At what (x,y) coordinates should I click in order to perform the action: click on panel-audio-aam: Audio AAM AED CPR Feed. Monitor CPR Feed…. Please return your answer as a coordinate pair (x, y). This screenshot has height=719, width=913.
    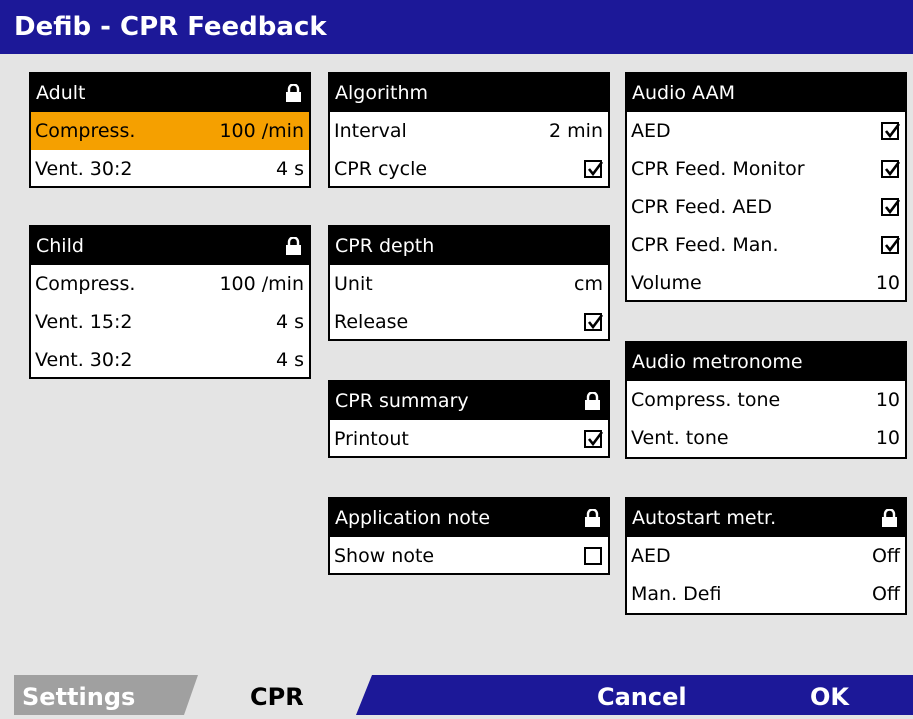
    Looking at the image, I should click on (766, 187).